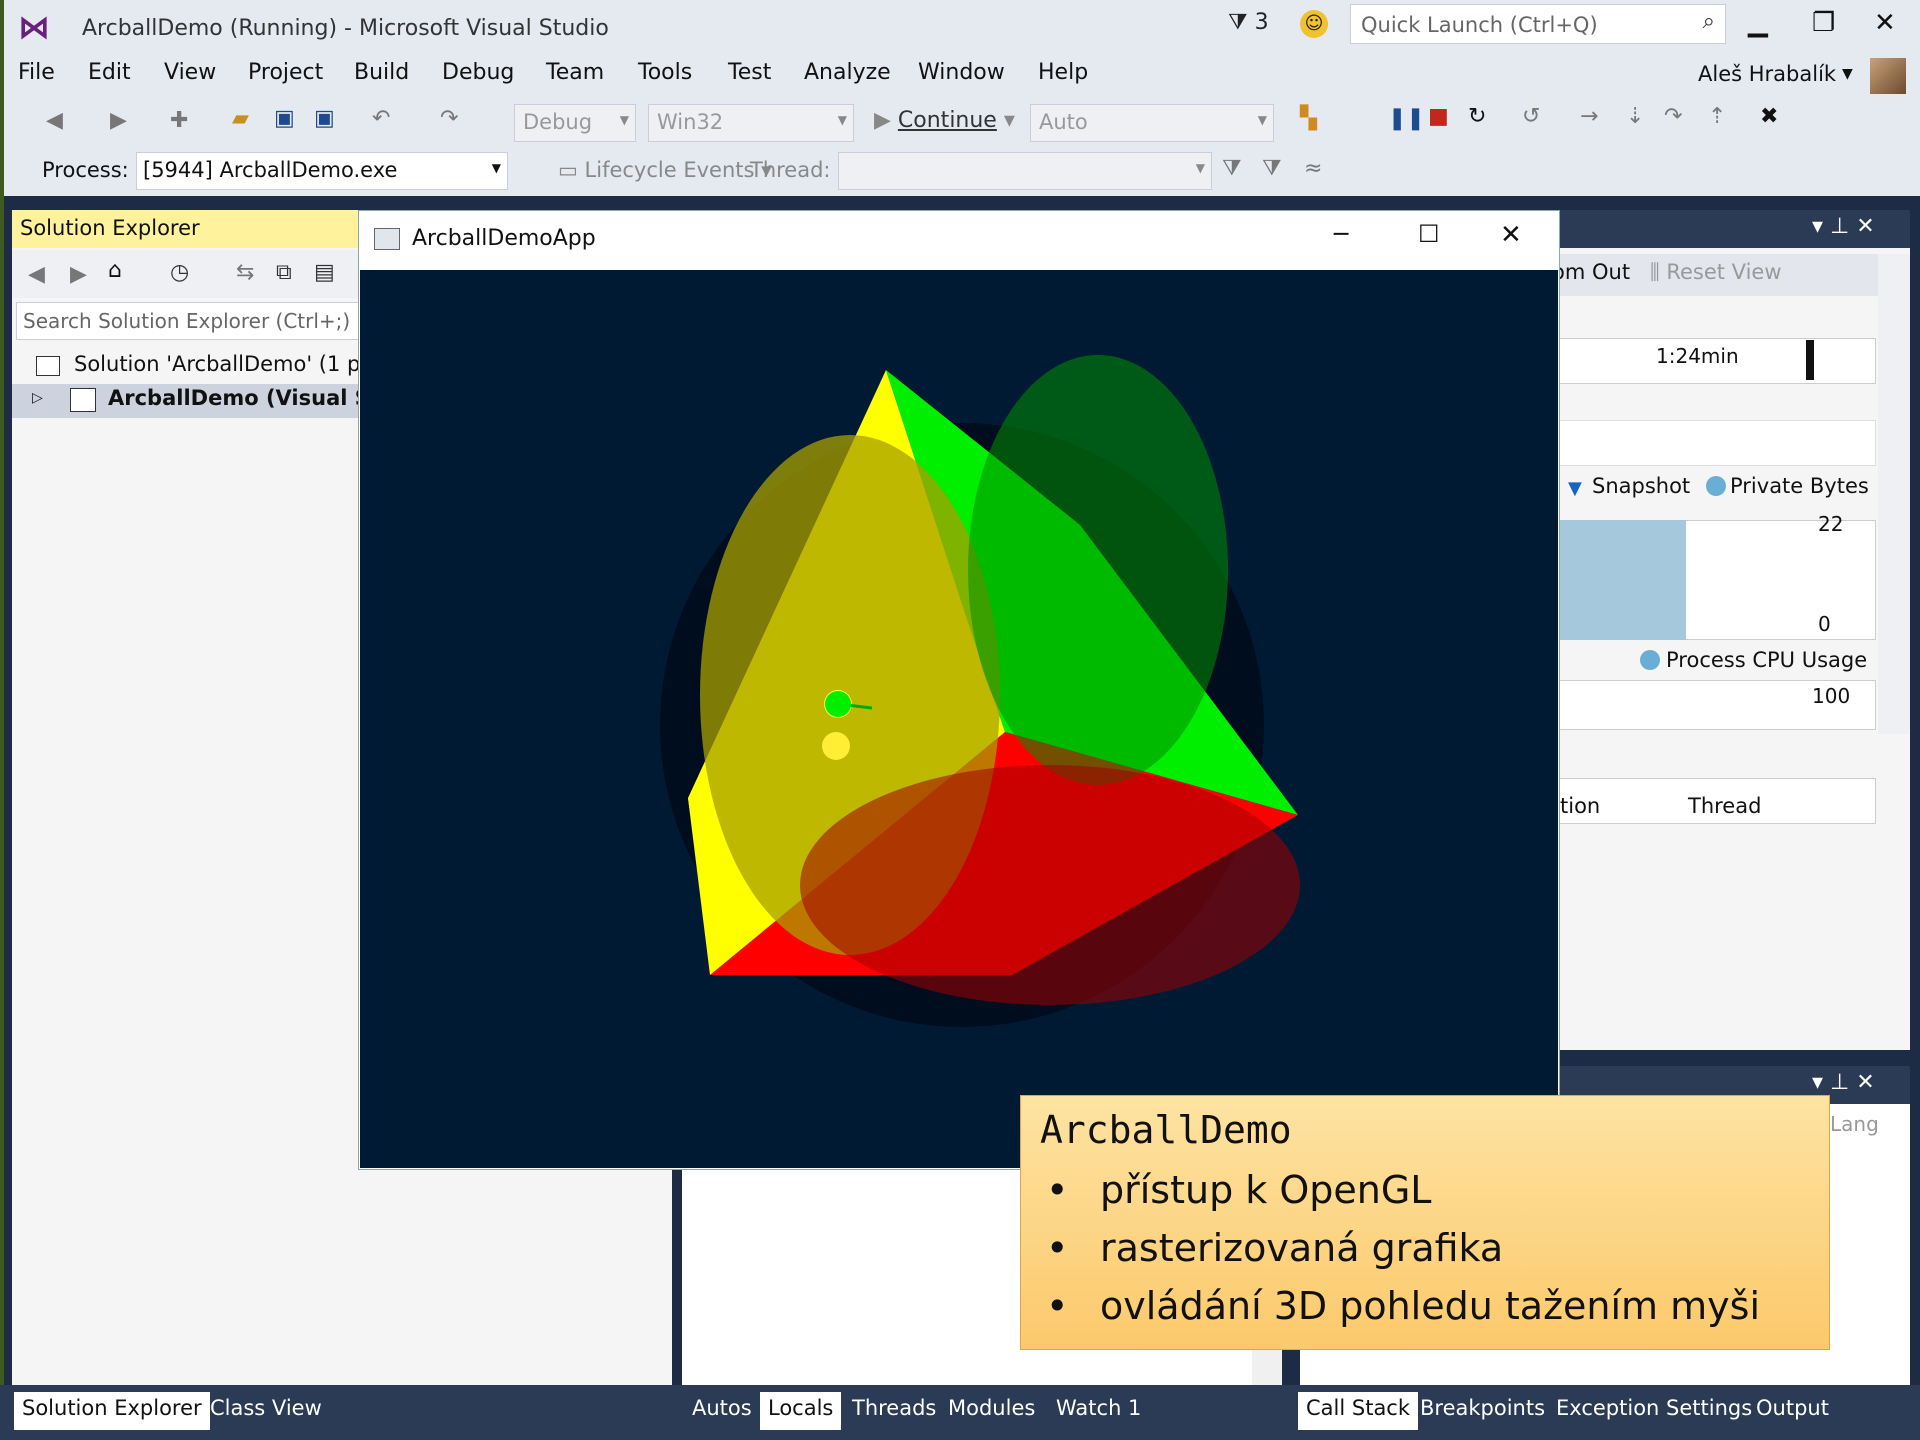  Describe the element at coordinates (1810, 360) in the screenshot. I see `timeline-marker` at that location.